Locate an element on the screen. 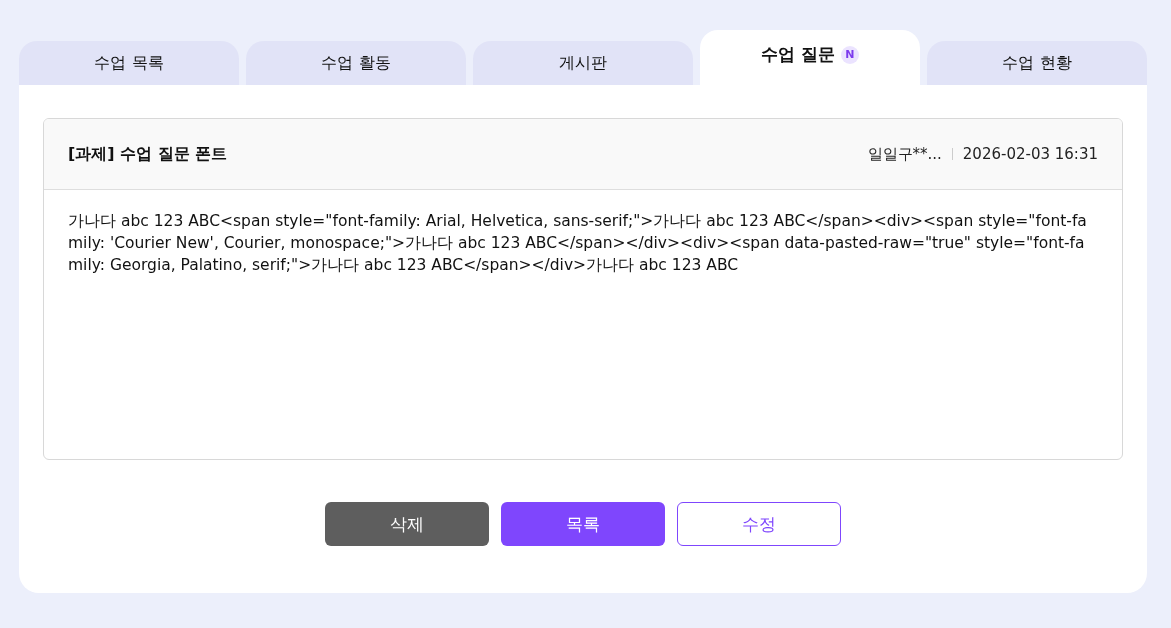 The width and height of the screenshot is (1171, 628). post-title: [과제] 수업 질문 폰트 is located at coordinates (148, 154).